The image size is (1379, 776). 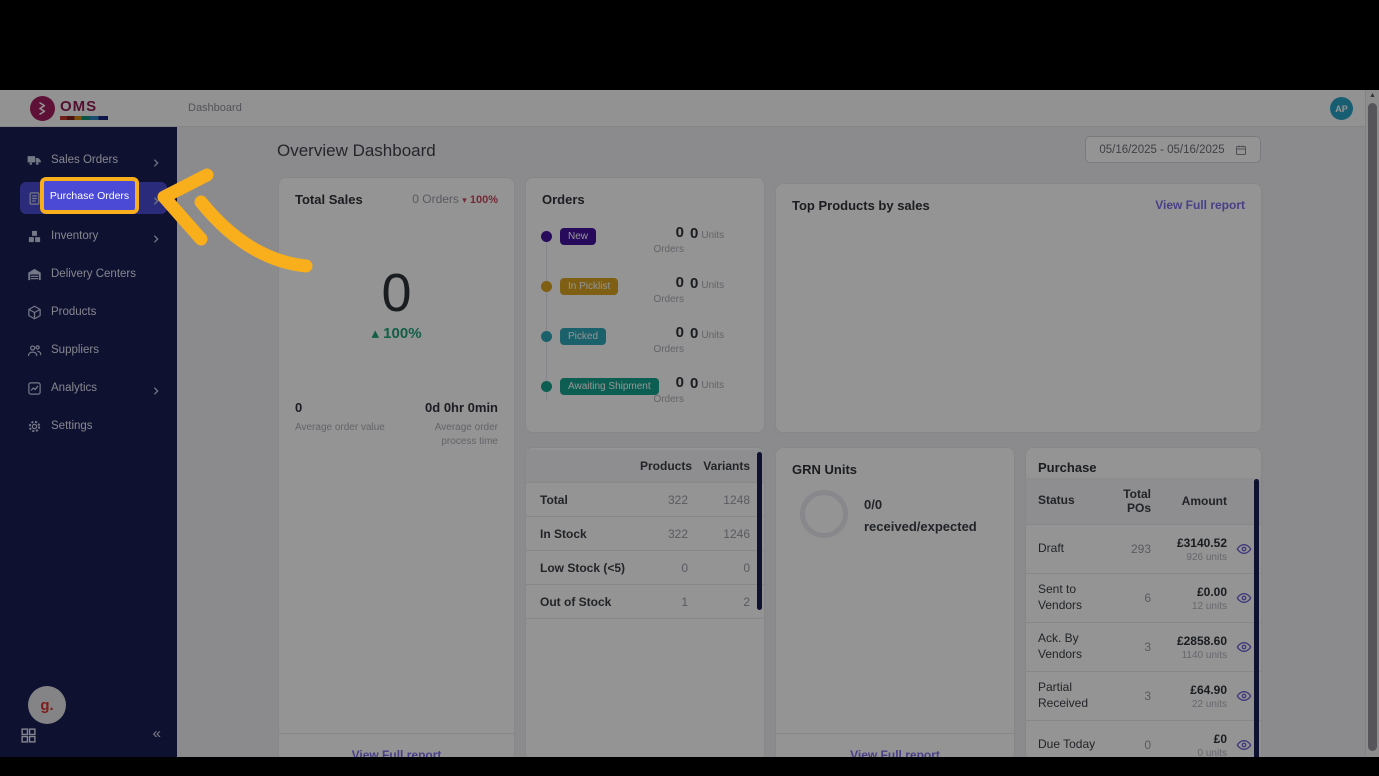 I want to click on orders-row-new: New 0 Orders 0 Units, so click(x=646, y=240).